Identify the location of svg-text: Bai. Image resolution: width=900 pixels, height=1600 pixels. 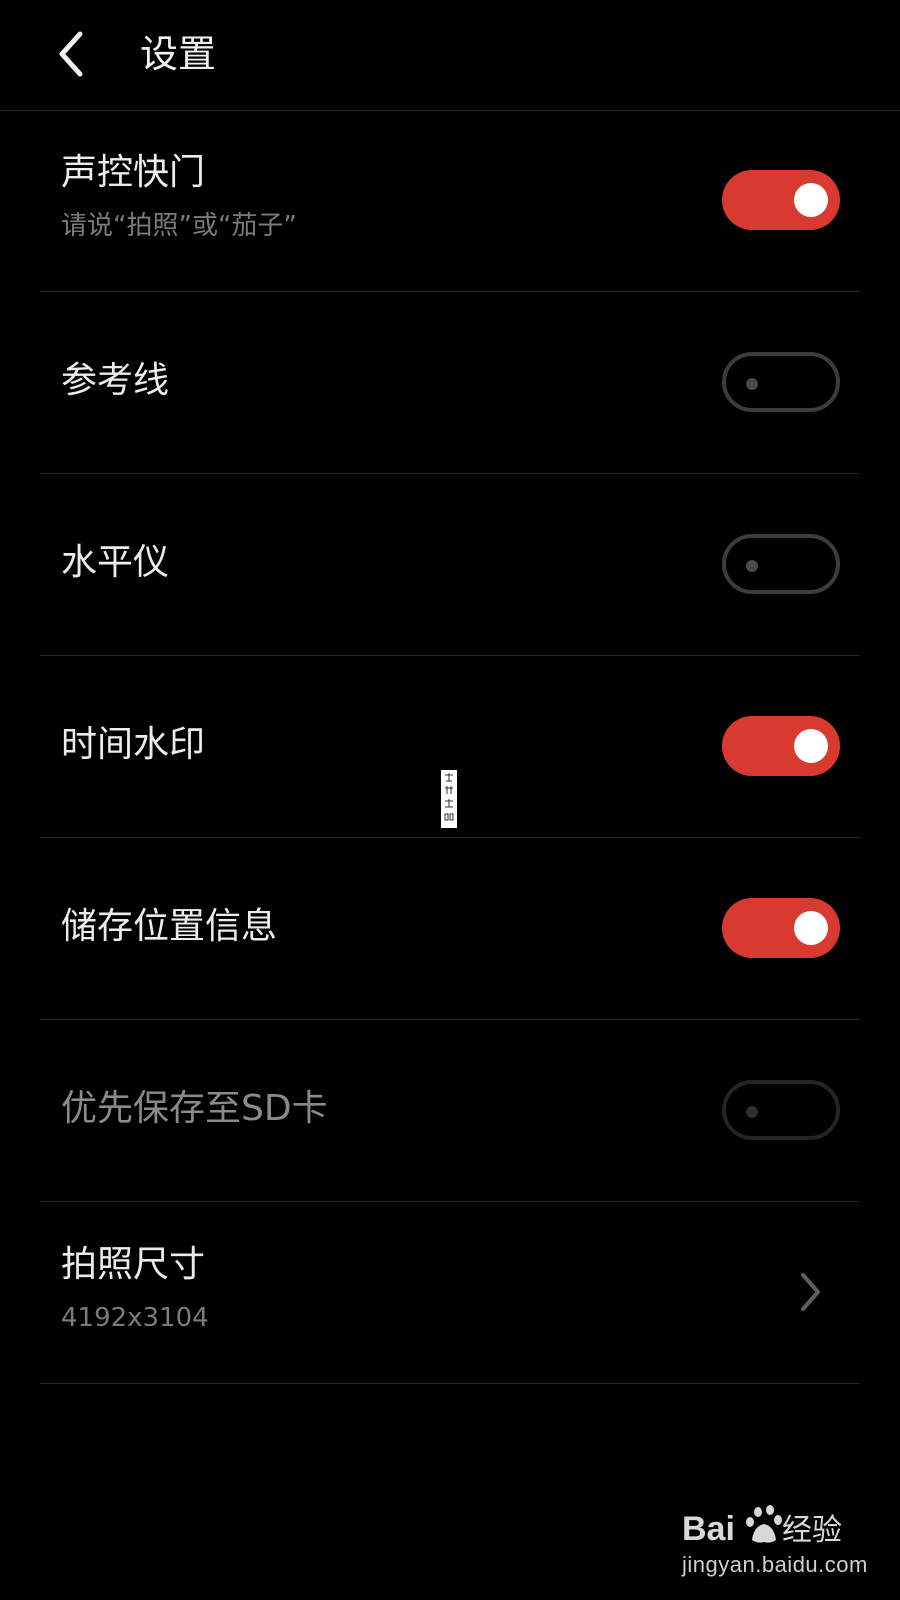
(708, 1529).